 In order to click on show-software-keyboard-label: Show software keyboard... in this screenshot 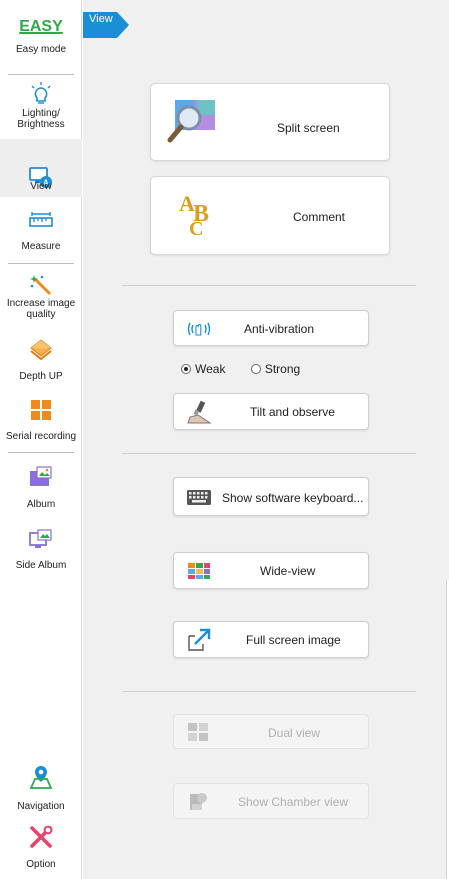, I will do `click(293, 498)`.